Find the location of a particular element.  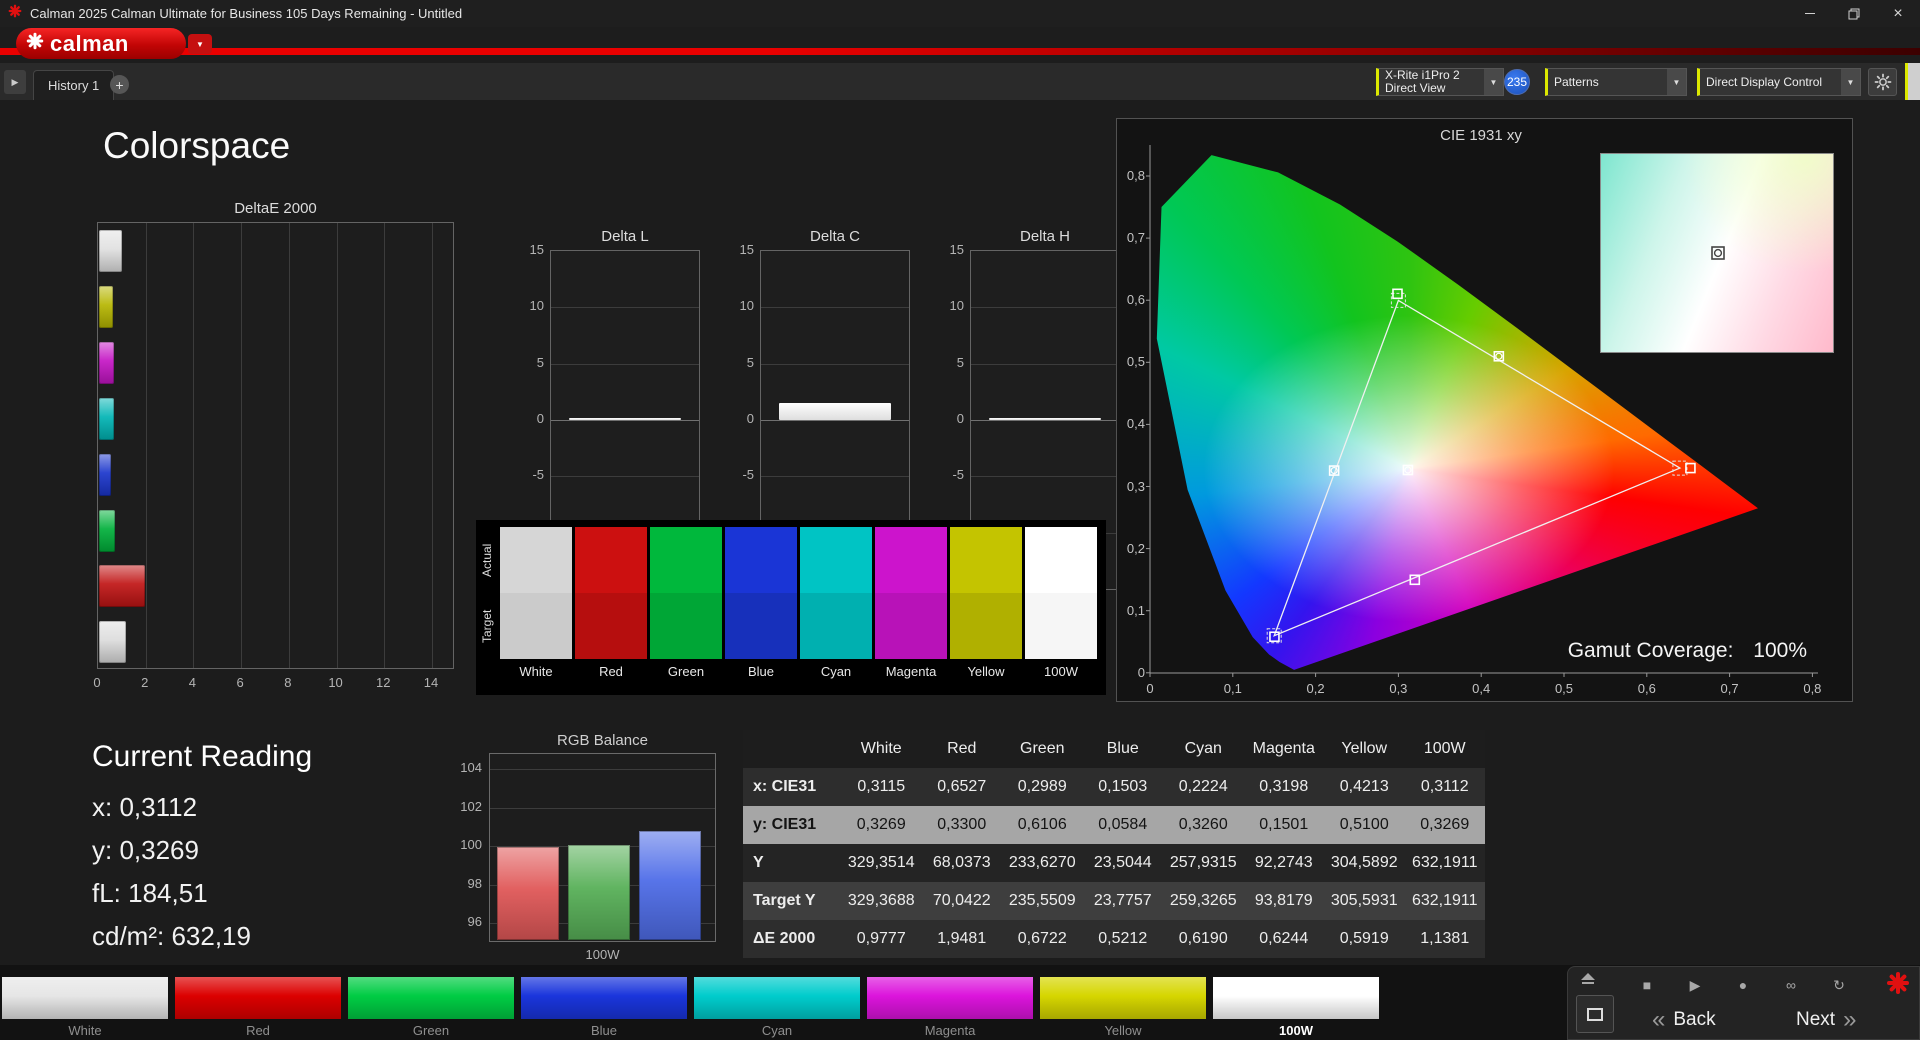

chart-title: DeltaE 2000 is located at coordinates (275, 208).